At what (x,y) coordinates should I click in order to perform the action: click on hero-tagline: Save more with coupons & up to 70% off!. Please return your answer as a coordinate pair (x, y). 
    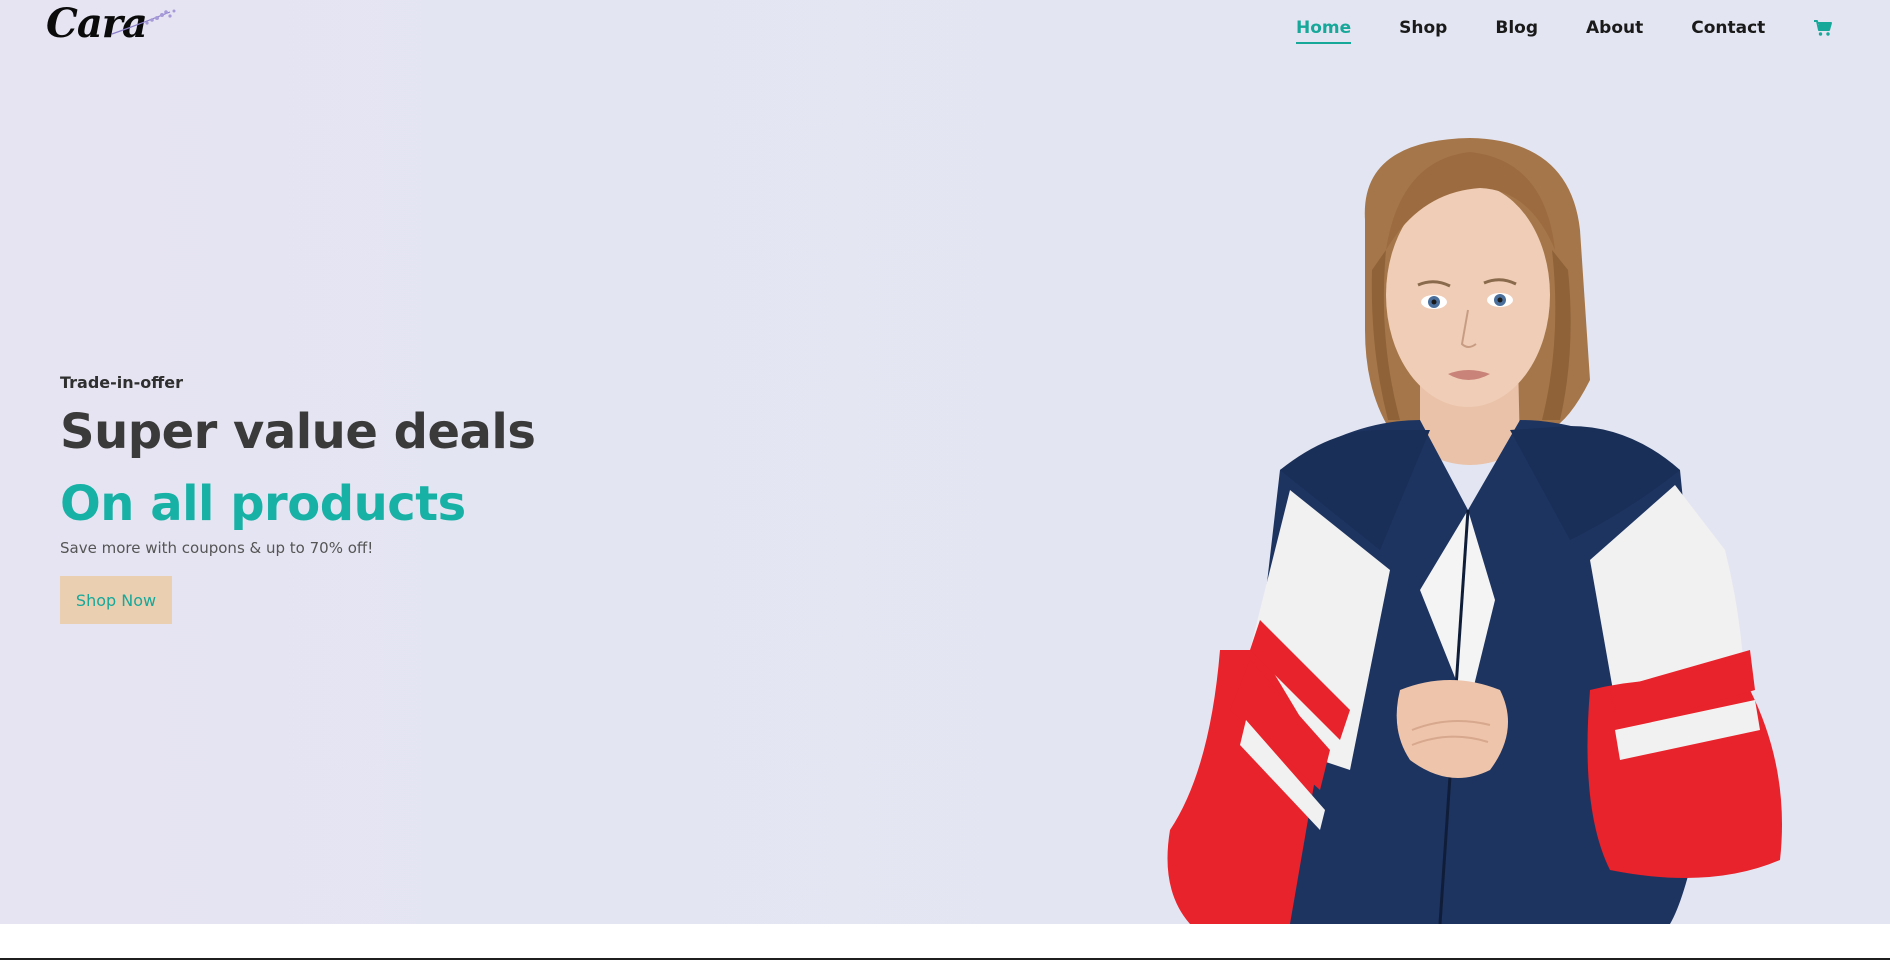
    Looking at the image, I should click on (217, 548).